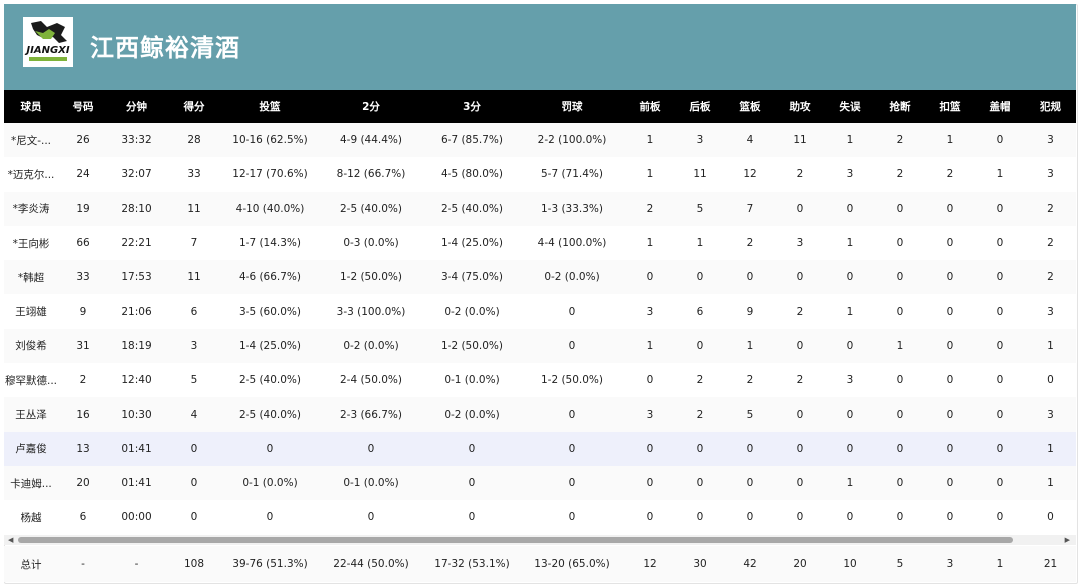 The width and height of the screenshot is (1080, 585). What do you see at coordinates (572, 243) in the screenshot?
I see `stat-cell: 4-4 (100.0%)` at bounding box center [572, 243].